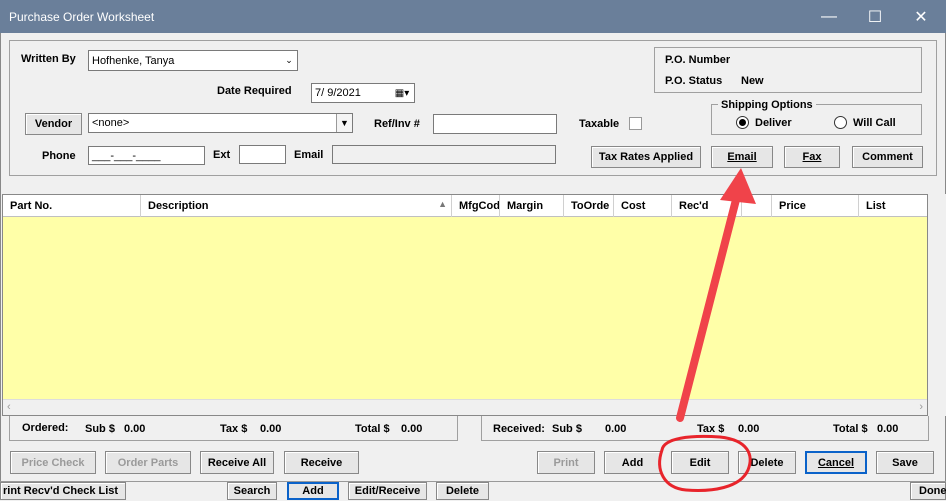  I want to click on price-check-button: Price Check, so click(53, 462).